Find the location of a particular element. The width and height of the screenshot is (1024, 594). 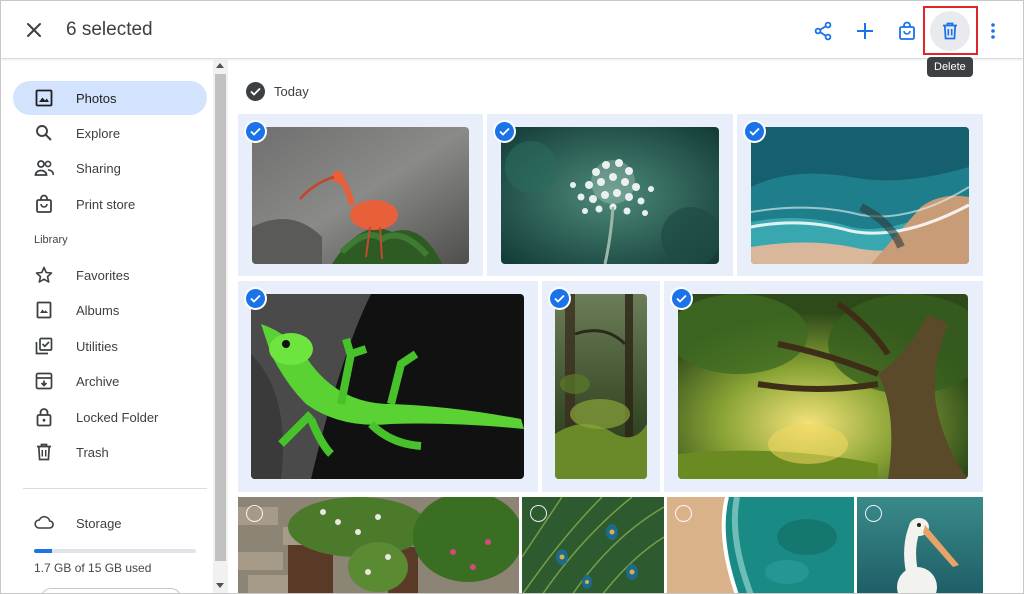

sidebar-item-label: Locked Folder is located at coordinates (117, 417).